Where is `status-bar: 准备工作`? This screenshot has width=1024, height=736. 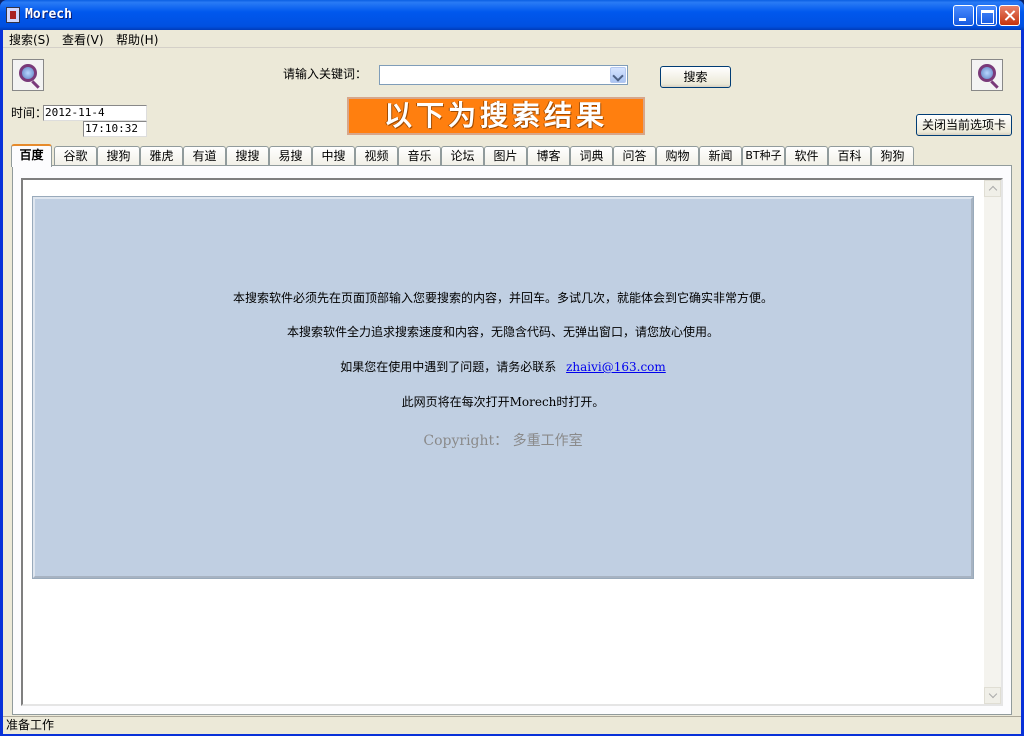
status-bar: 准备工作 is located at coordinates (512, 725).